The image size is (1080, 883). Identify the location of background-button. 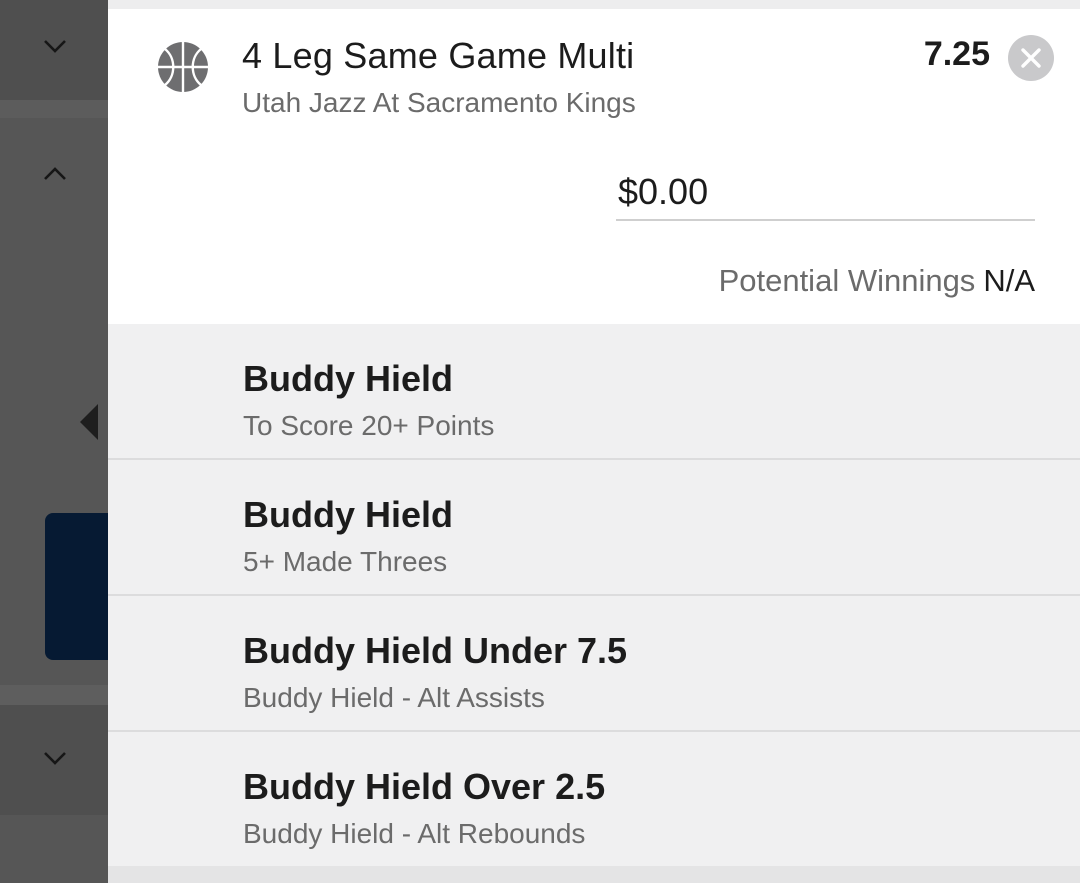
(76, 586).